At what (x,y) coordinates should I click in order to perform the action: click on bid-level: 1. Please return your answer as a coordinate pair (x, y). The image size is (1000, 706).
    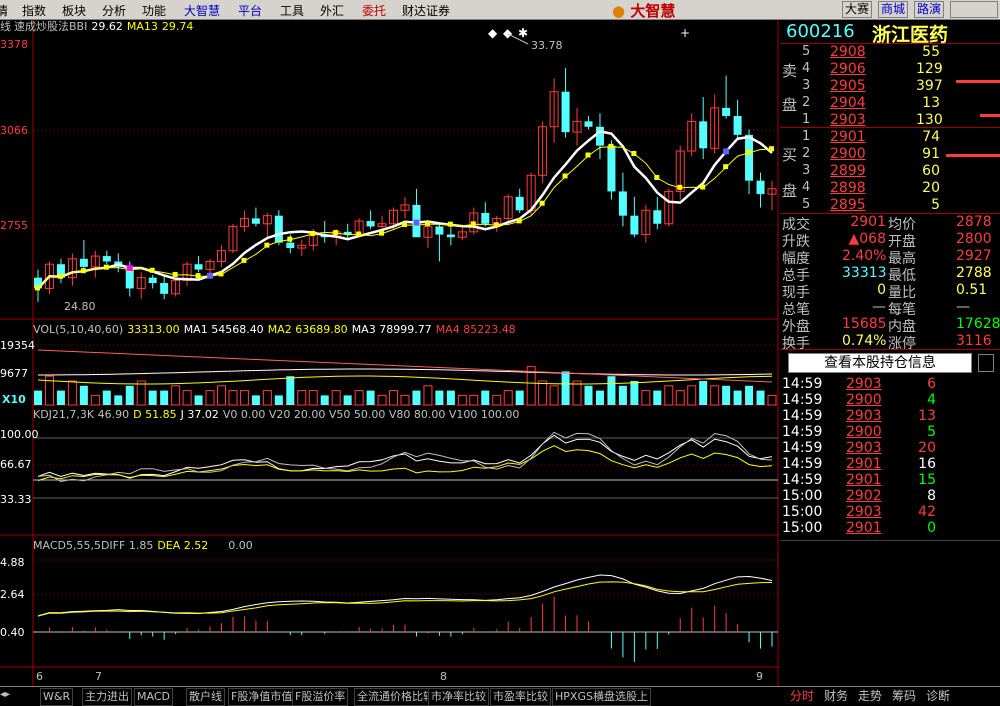
    Looking at the image, I should click on (806, 136).